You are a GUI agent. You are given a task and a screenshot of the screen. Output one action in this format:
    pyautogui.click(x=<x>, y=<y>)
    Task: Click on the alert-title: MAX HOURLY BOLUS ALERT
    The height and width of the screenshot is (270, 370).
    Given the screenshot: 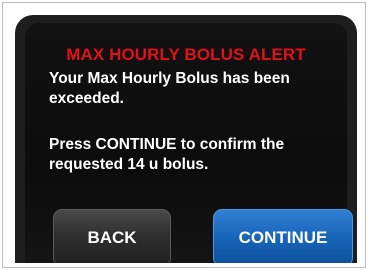 What is the action you would take?
    pyautogui.click(x=186, y=54)
    